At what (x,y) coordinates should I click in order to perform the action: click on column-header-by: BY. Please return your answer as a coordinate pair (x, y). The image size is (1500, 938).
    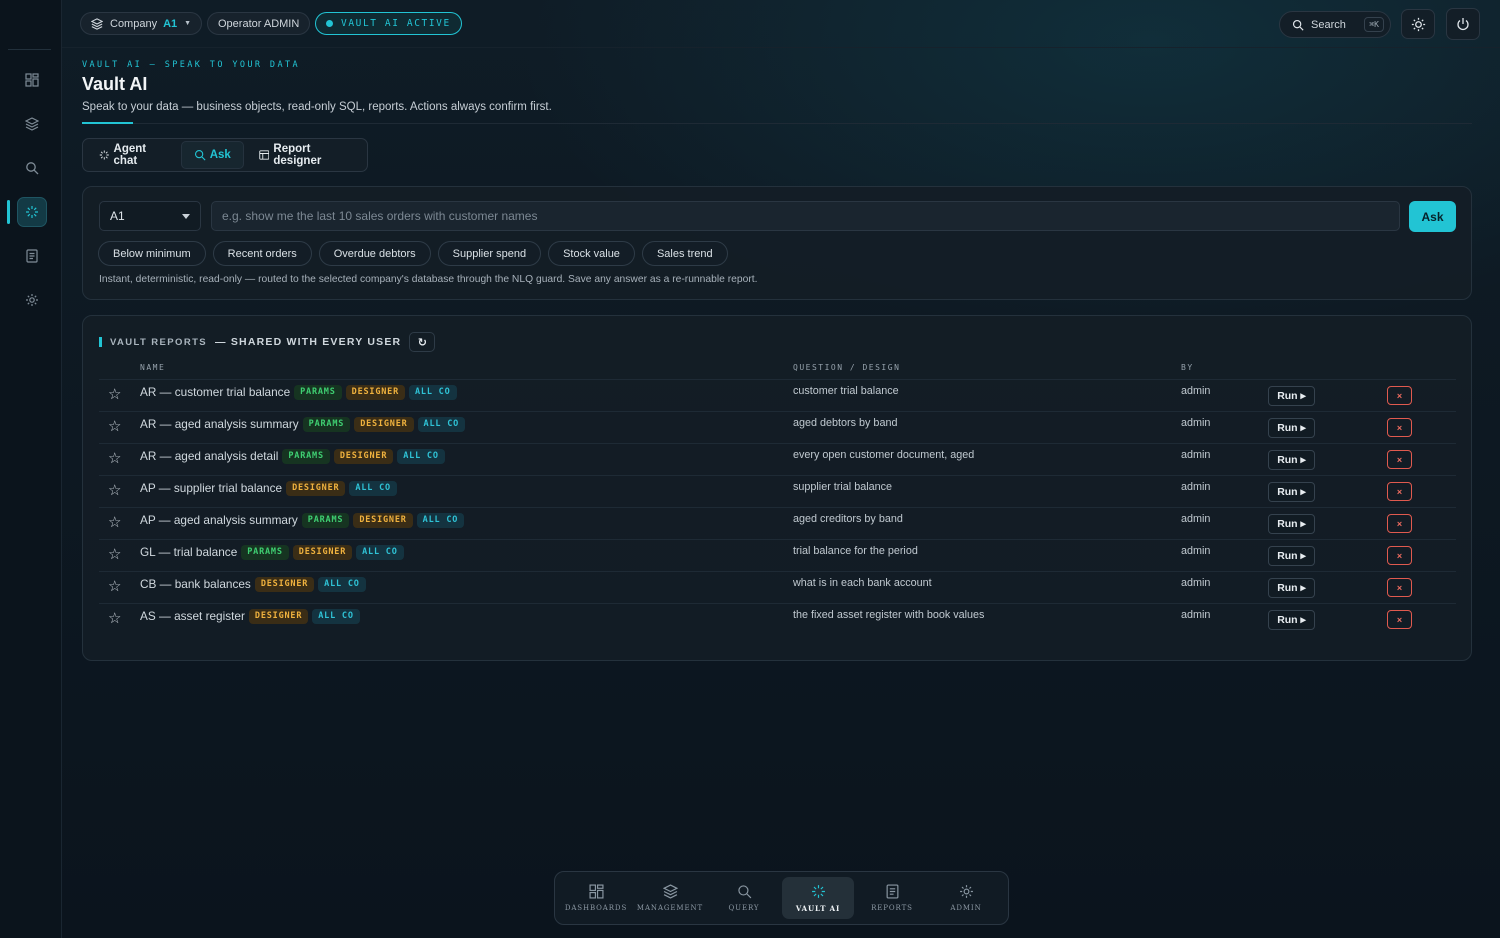
    Looking at the image, I should click on (1187, 367).